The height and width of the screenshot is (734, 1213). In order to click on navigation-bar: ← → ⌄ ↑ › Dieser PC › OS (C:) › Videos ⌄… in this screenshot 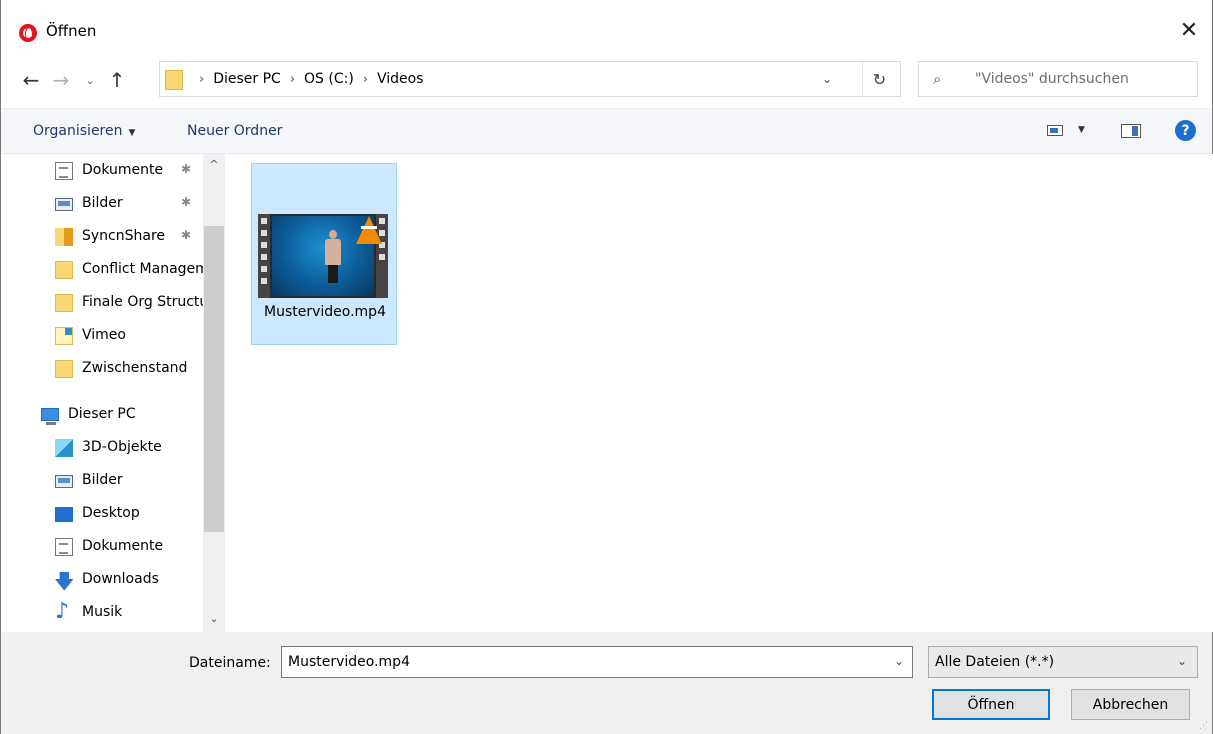, I will do `click(606, 81)`.